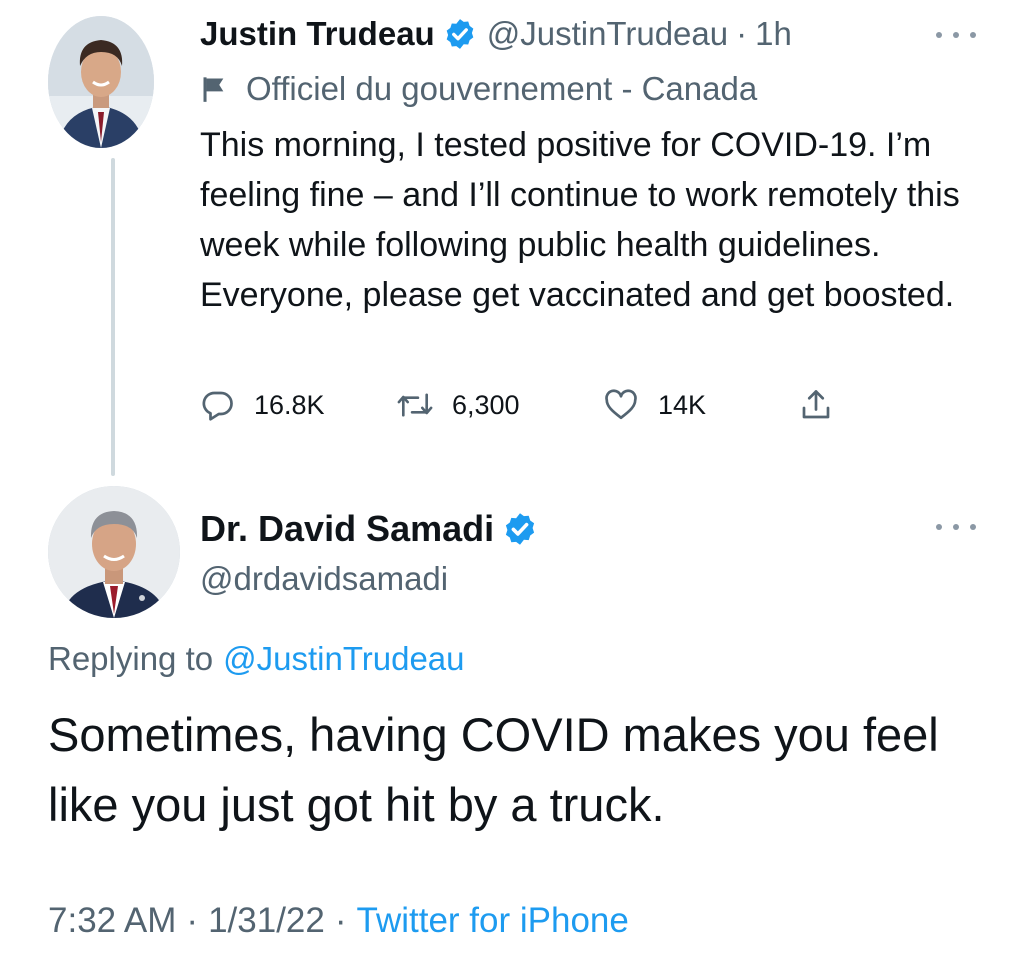 This screenshot has width=1024, height=971. I want to click on thread-connector-line, so click(113, 317).